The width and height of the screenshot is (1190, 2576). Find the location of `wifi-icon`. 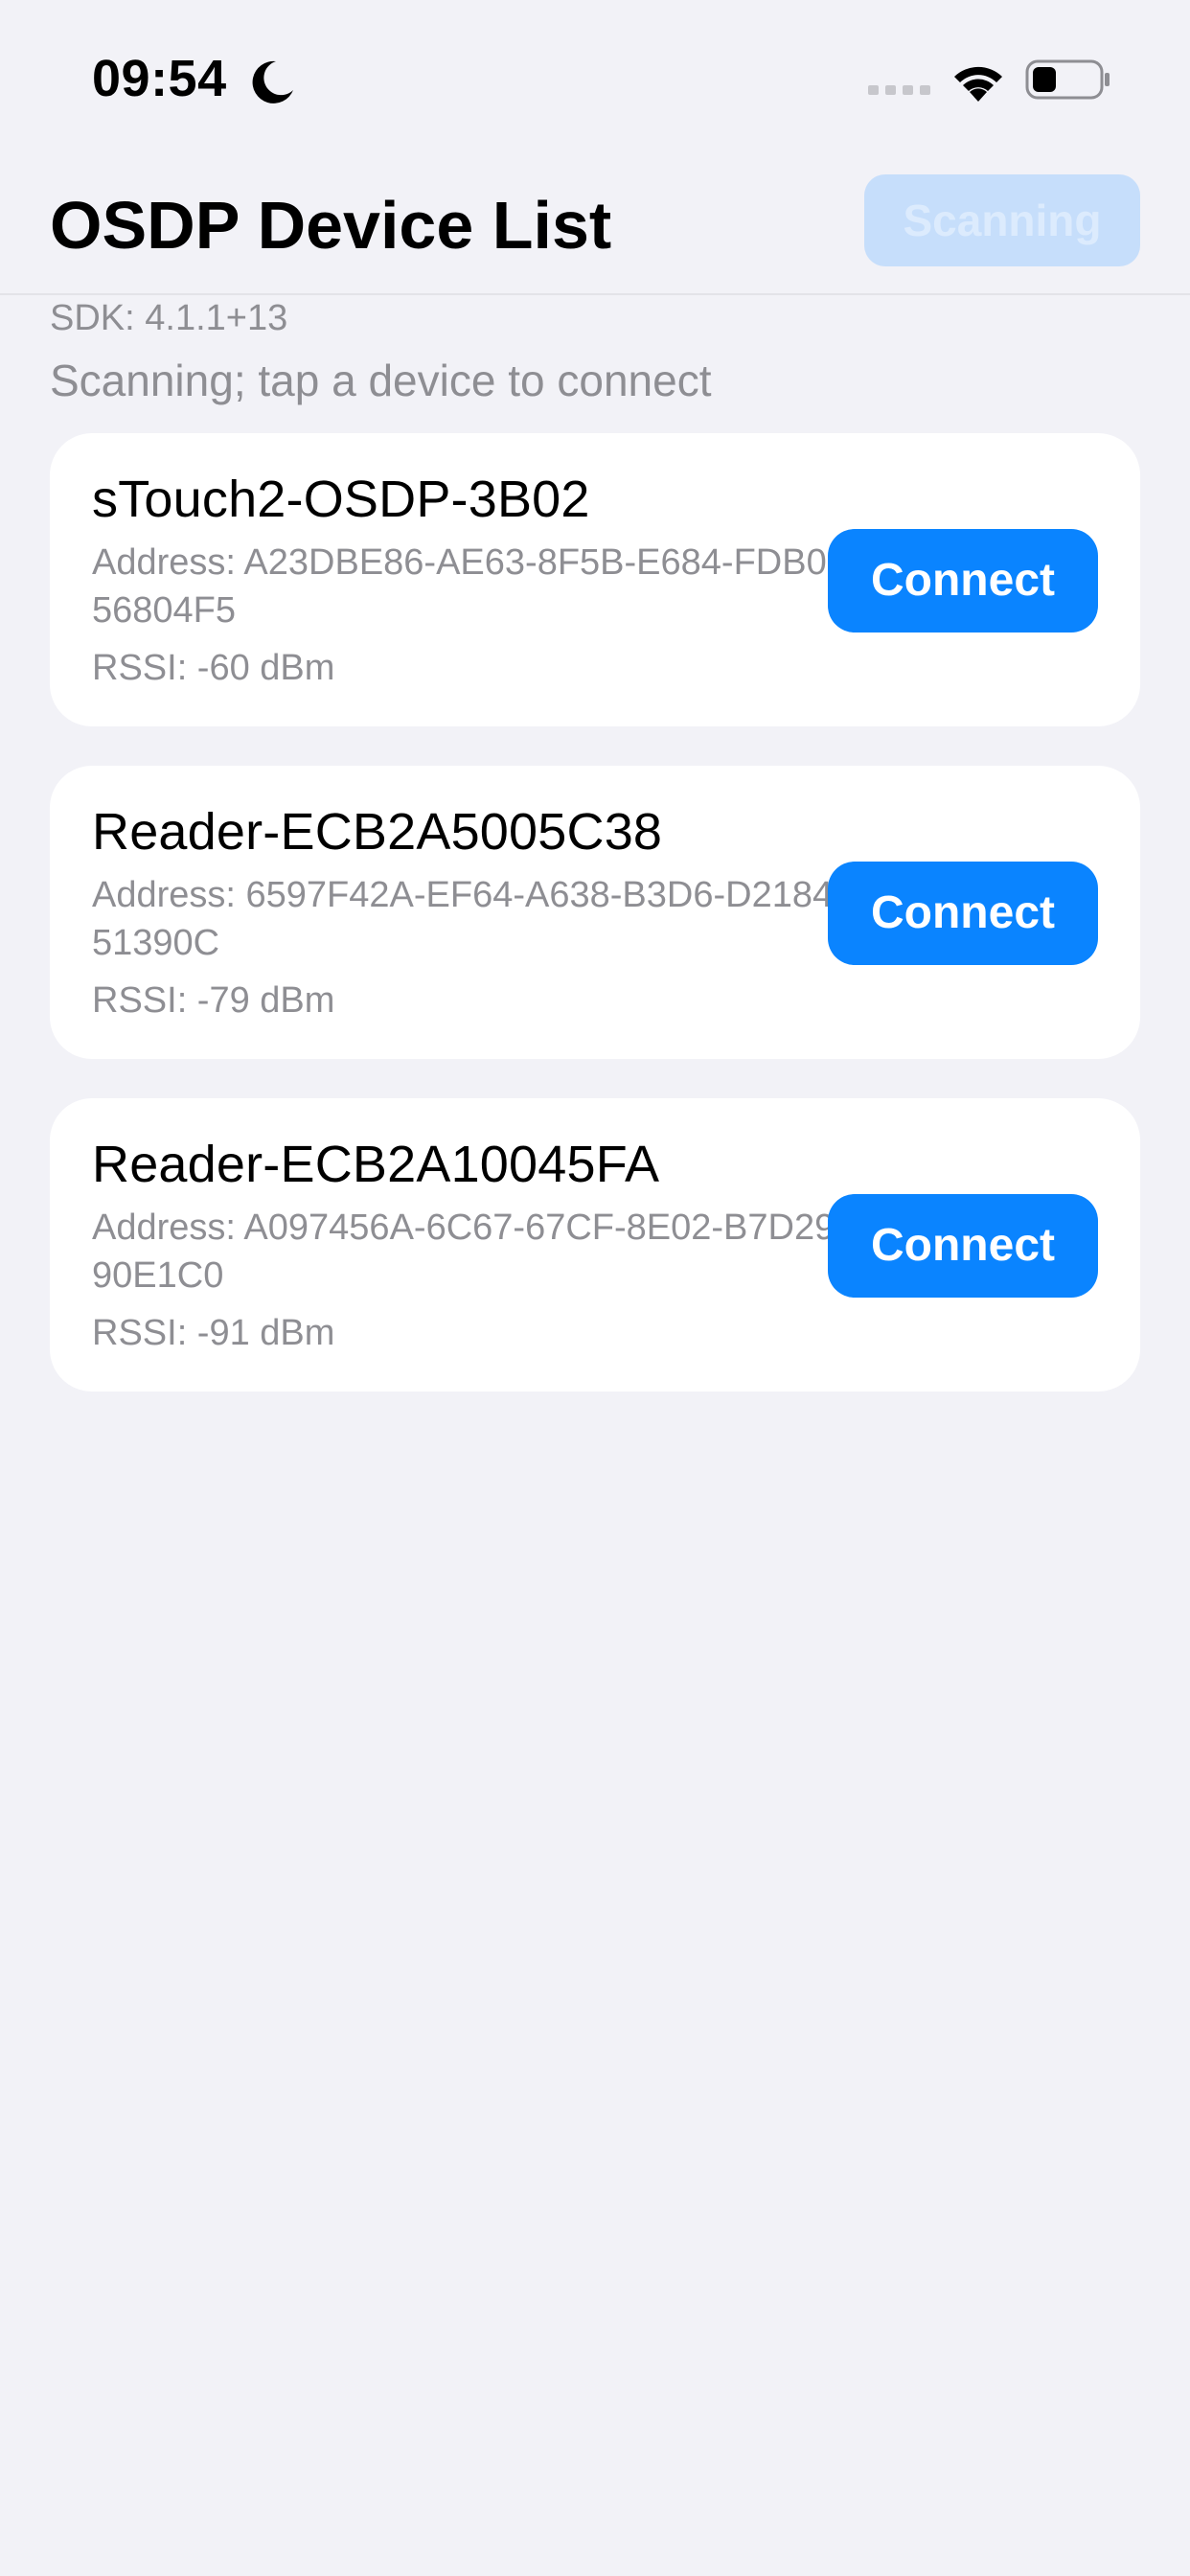

wifi-icon is located at coordinates (978, 84).